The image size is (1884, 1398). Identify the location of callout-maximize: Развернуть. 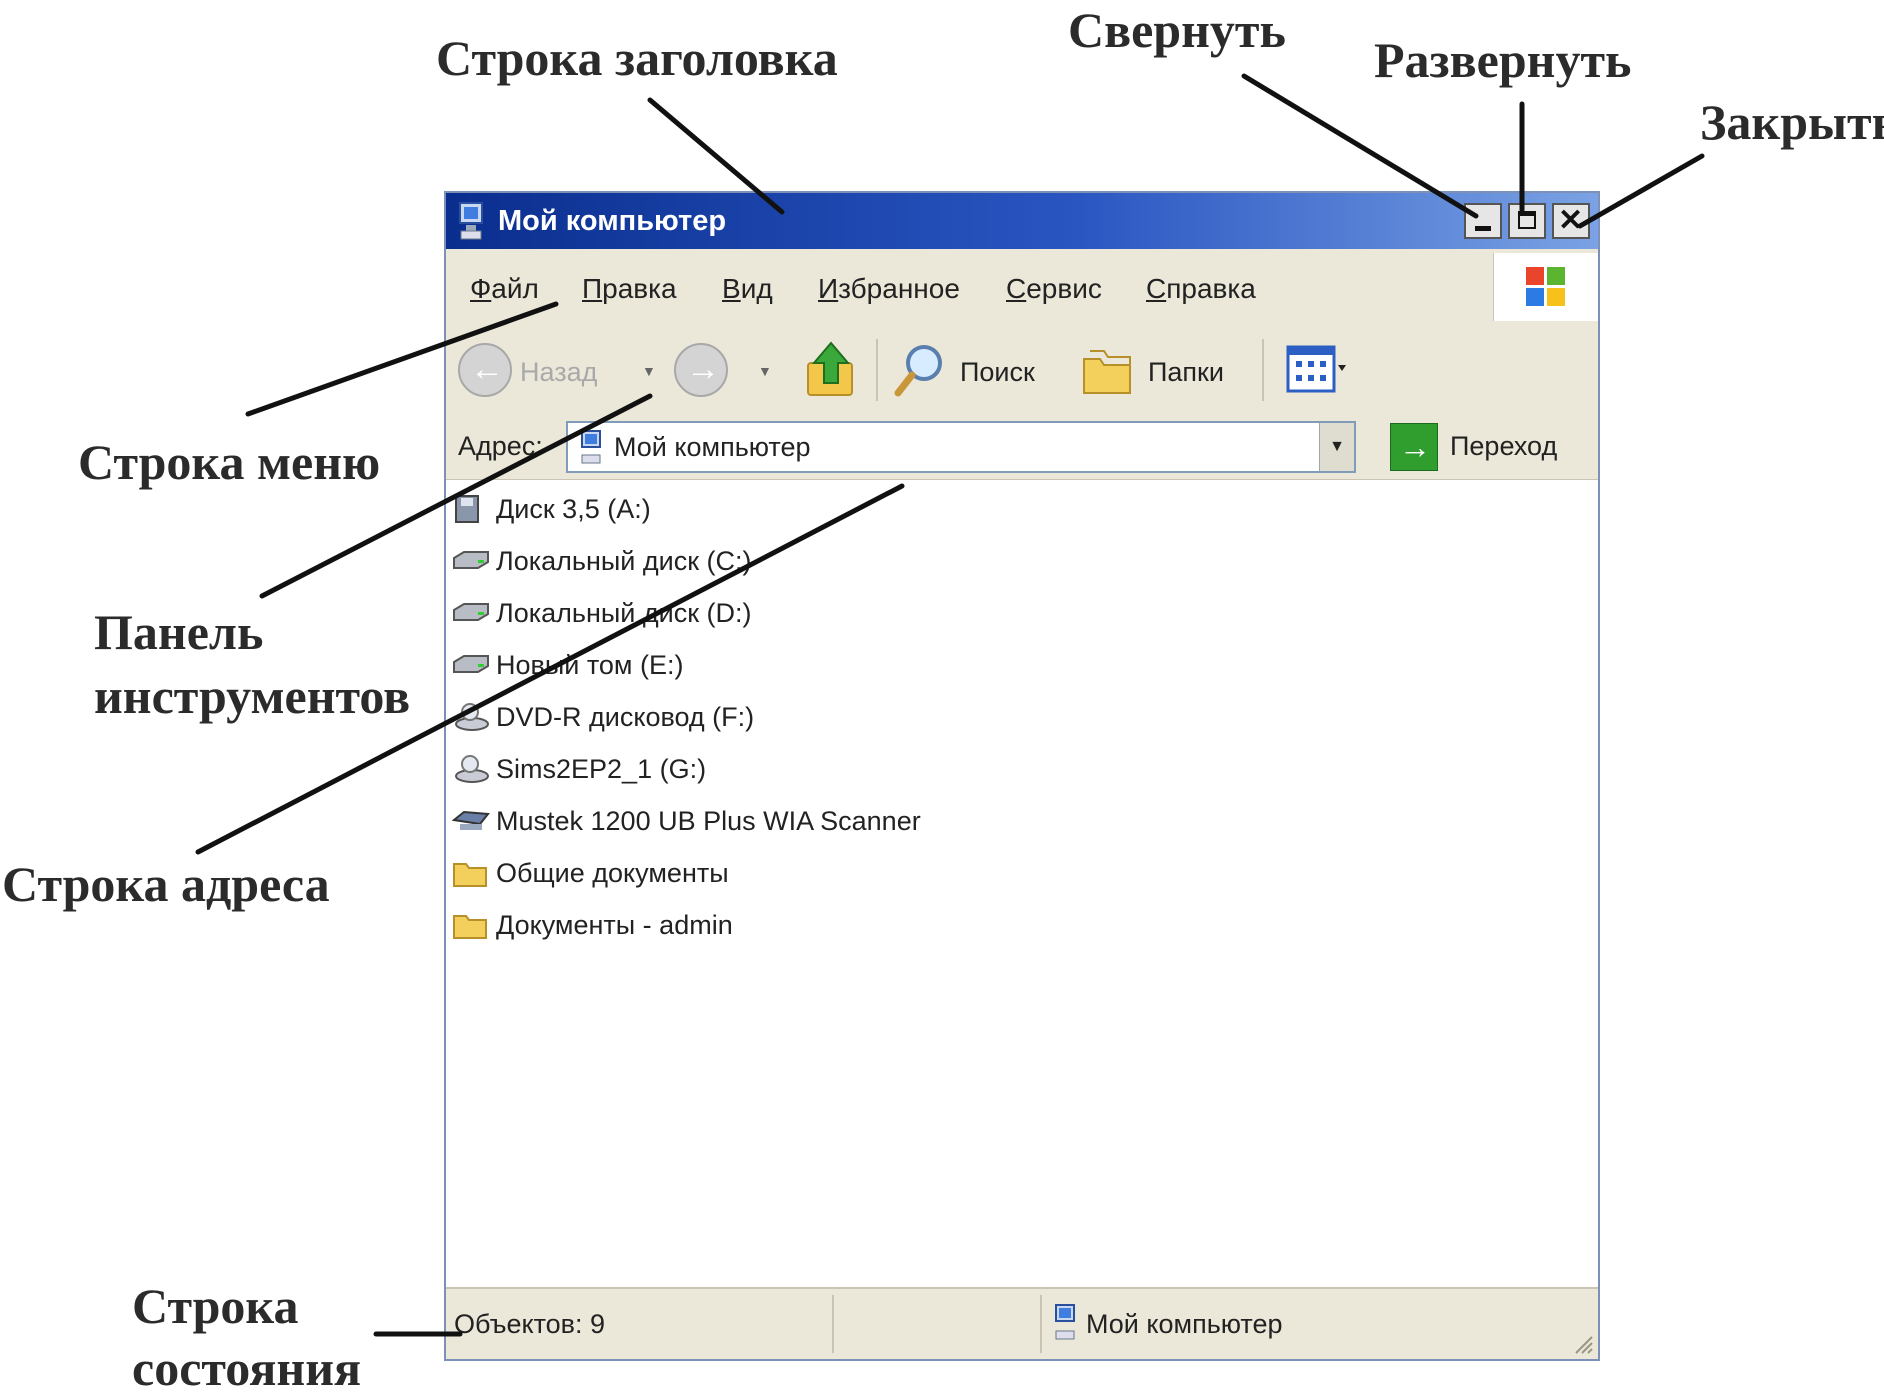
(1503, 60).